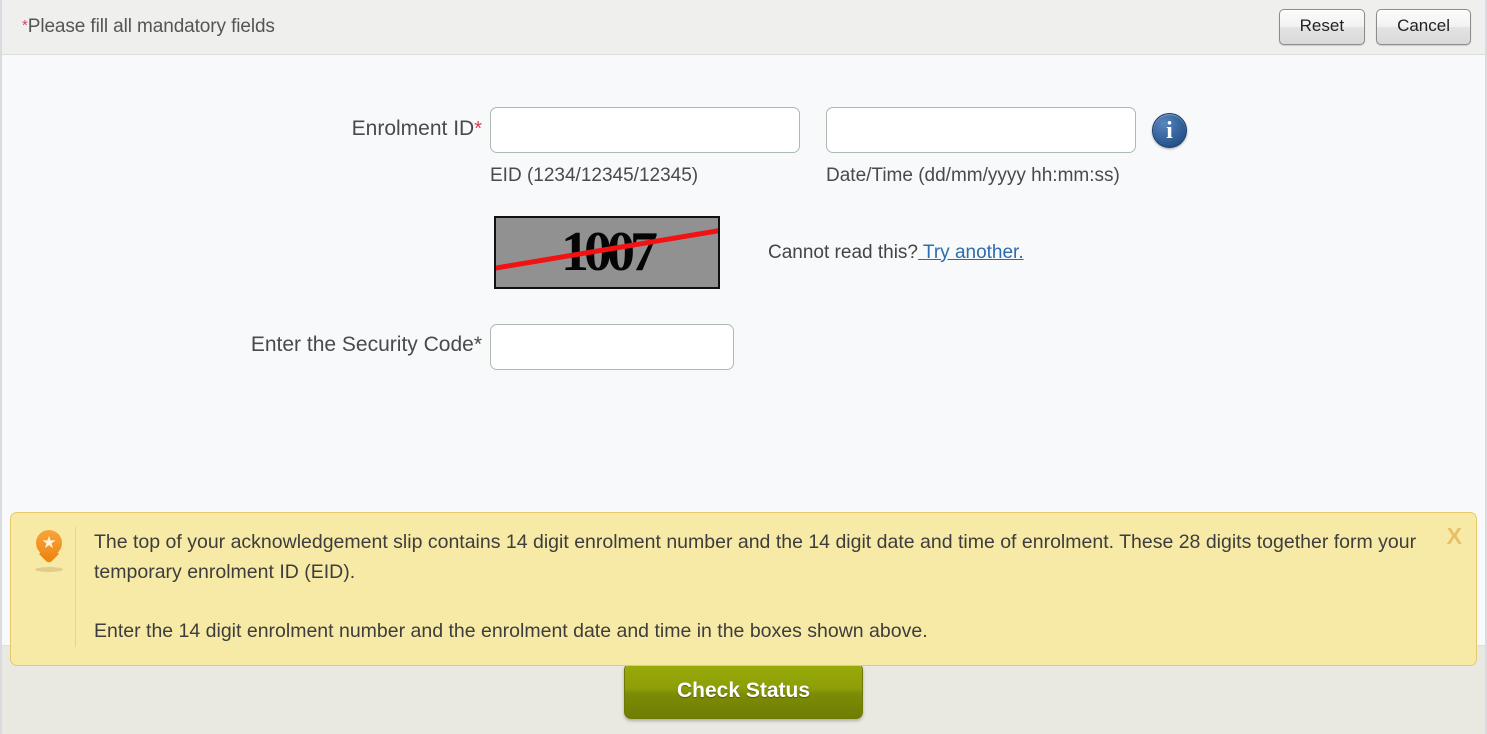 The height and width of the screenshot is (734, 1487). What do you see at coordinates (1374, 27) in the screenshot?
I see `header-button-group: Reset Cancel` at bounding box center [1374, 27].